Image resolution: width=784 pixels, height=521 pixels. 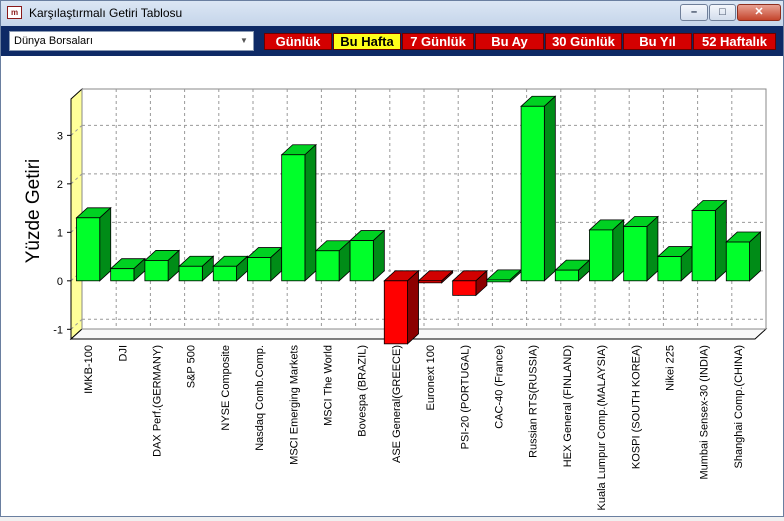 I want to click on period-button-bu-hafta: Bu Hafta, so click(x=367, y=41).